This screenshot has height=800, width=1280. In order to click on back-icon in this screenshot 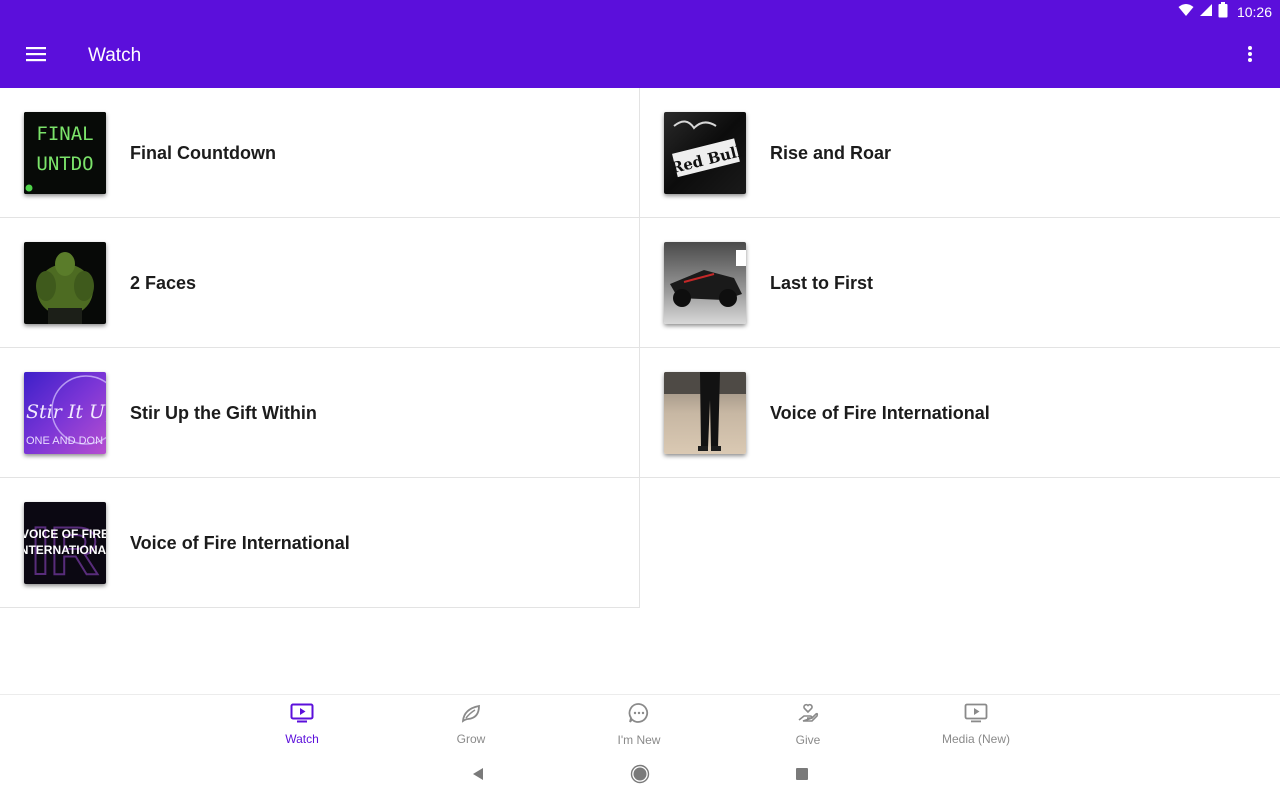, I will do `click(478, 776)`.